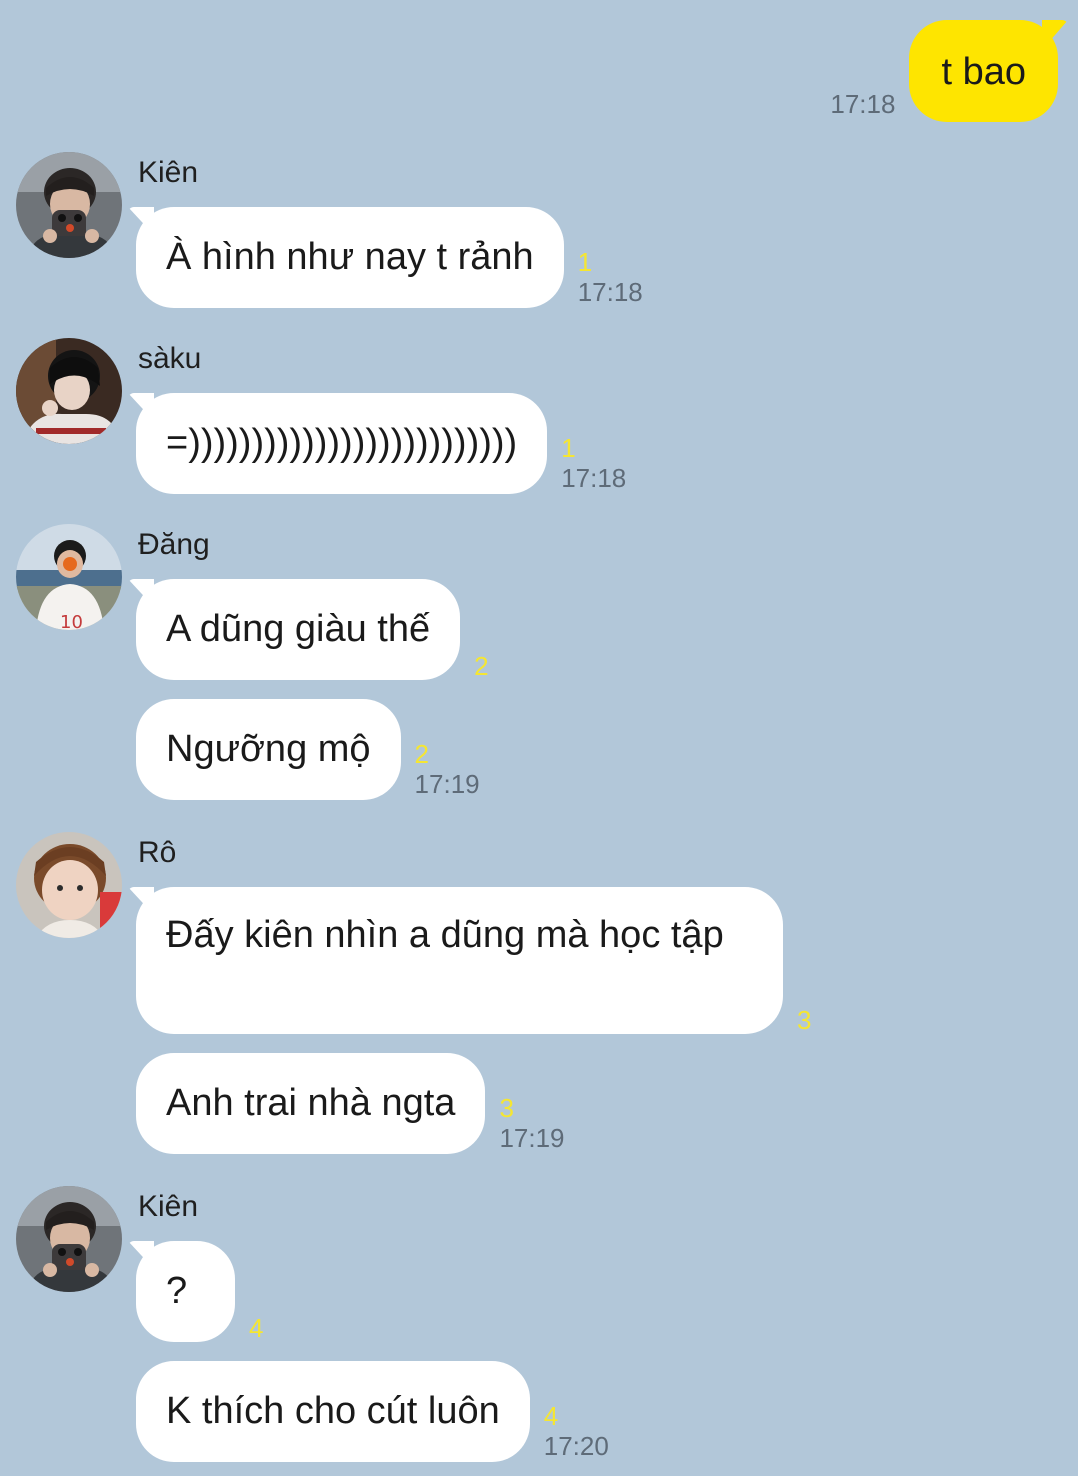 The image size is (1078, 1476). I want to click on sender-name: Đăng, so click(174, 544).